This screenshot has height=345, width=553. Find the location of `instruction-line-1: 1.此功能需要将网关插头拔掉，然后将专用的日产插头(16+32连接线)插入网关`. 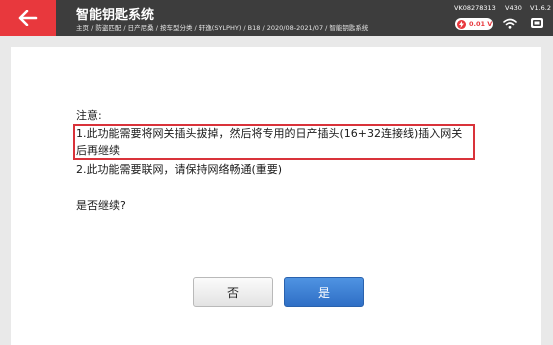

instruction-line-1: 1.此功能需要将网关插头拔掉，然后将专用的日产插头(16+32连接线)插入网关 is located at coordinates (269, 133).